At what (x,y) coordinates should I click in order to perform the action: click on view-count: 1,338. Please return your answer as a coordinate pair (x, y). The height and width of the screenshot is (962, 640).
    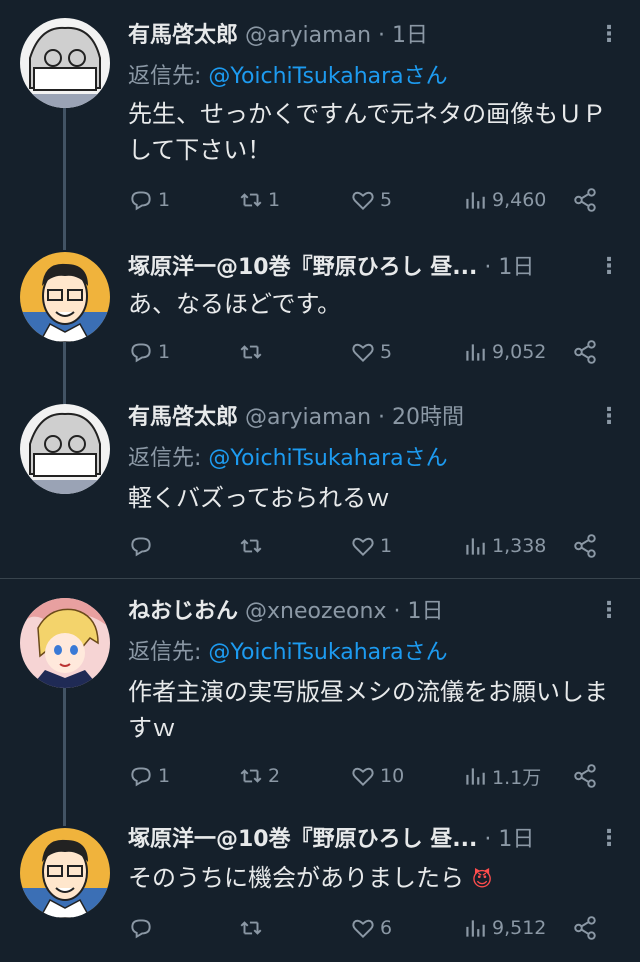
    Looking at the image, I should click on (519, 546).